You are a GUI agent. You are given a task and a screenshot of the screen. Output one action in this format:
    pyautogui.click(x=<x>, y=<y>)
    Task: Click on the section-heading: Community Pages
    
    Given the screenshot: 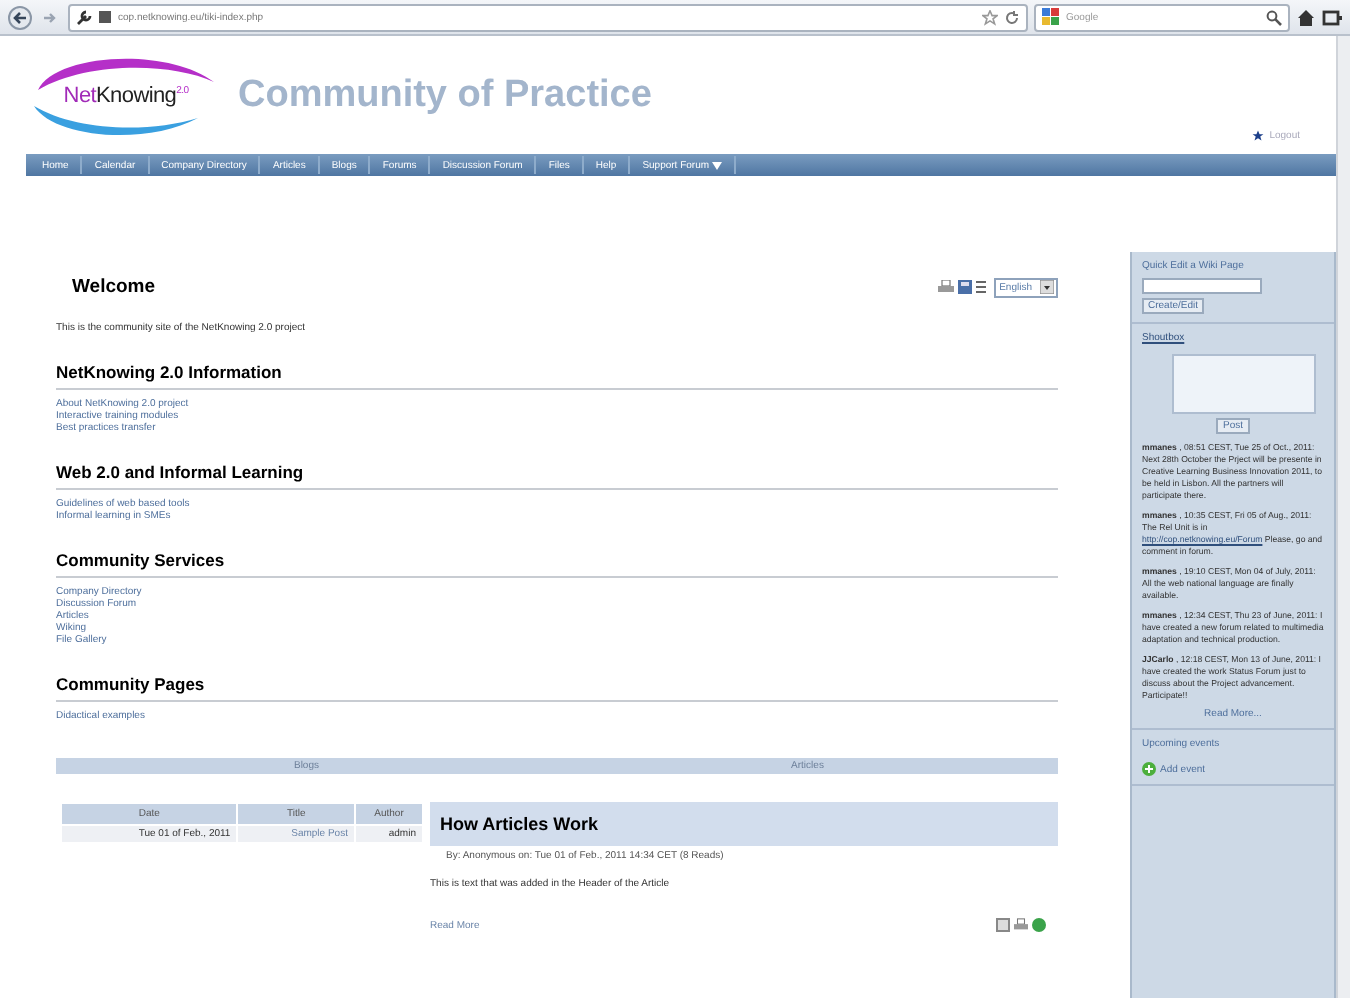 What is the action you would take?
    pyautogui.click(x=557, y=688)
    